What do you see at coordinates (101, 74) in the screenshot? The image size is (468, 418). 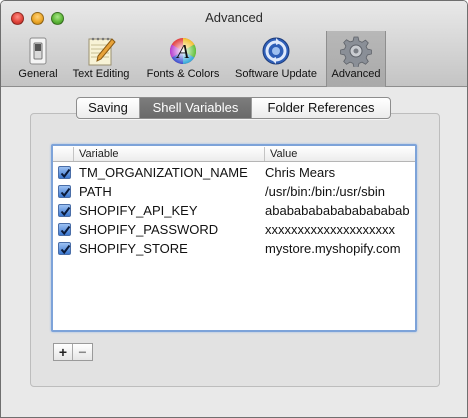 I see `toolbar-item-label: Text Editing` at bounding box center [101, 74].